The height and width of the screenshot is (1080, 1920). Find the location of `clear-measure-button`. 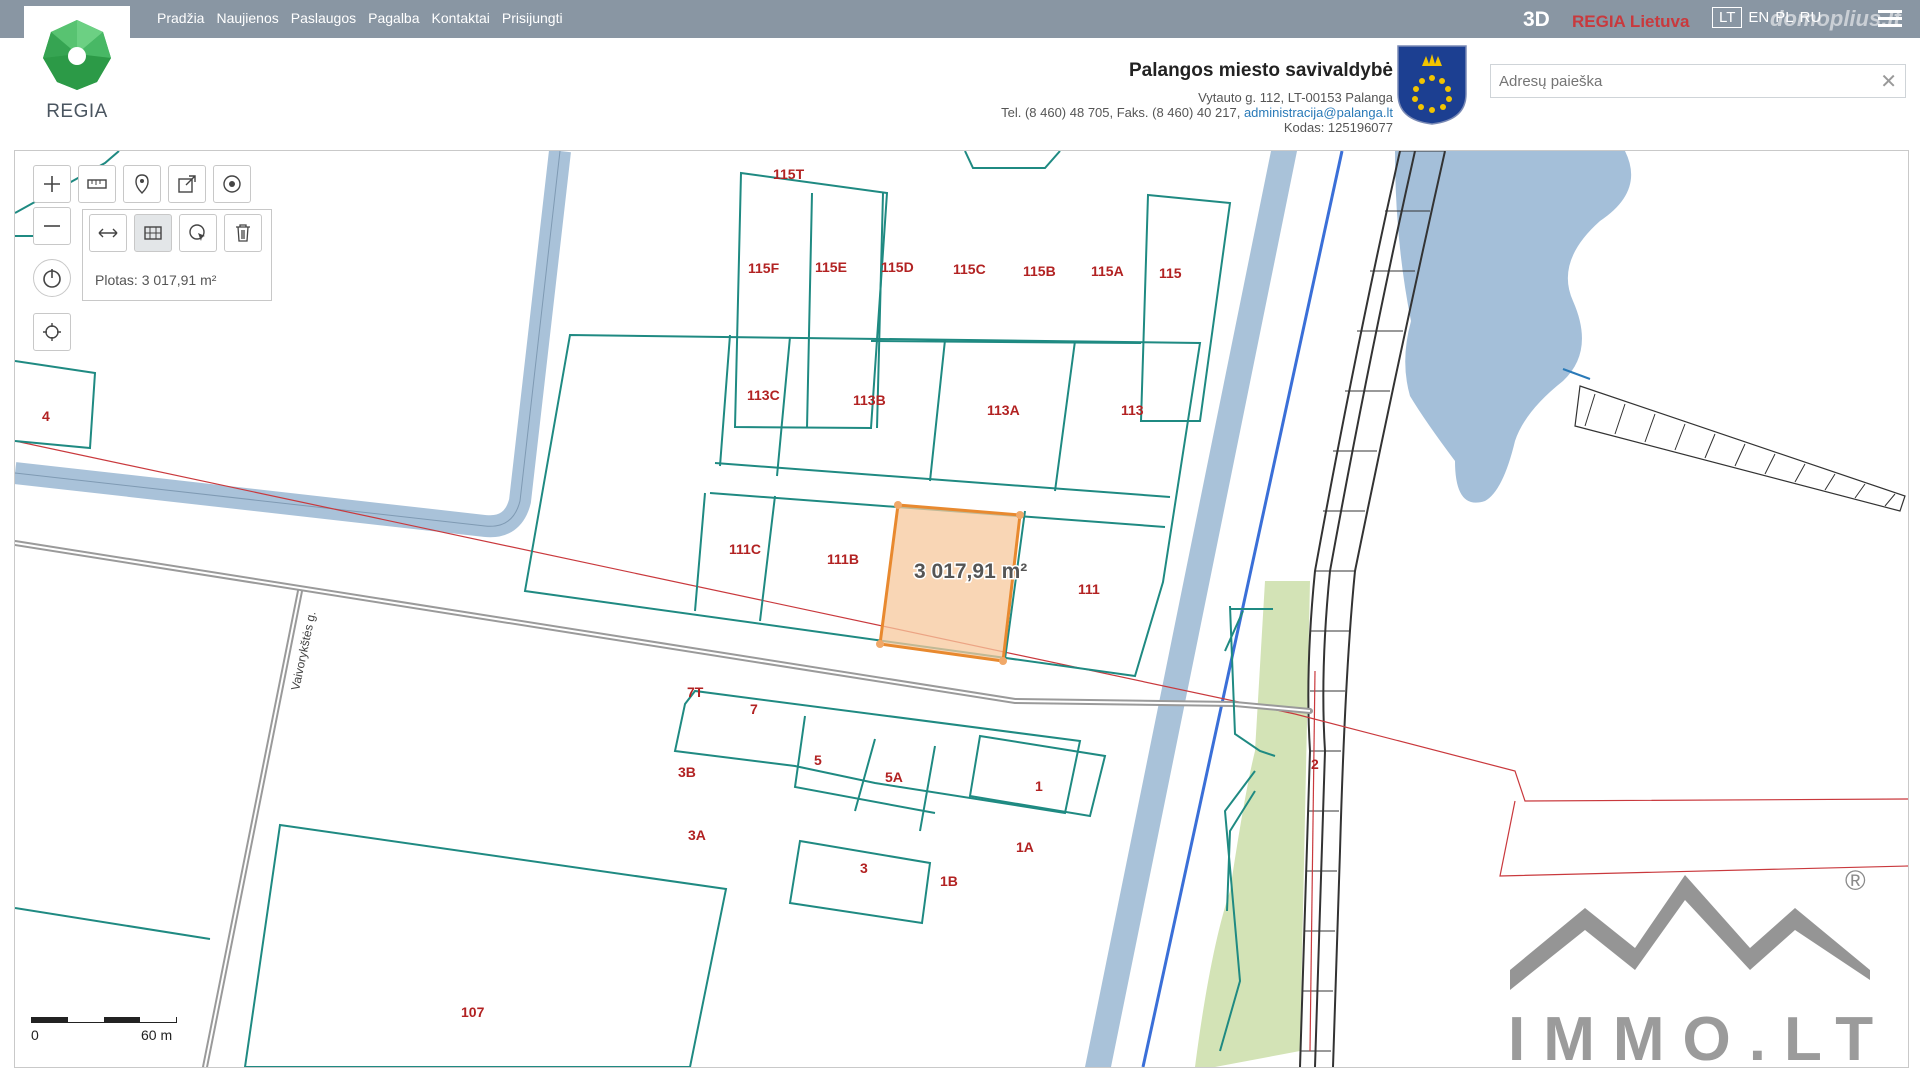

clear-measure-button is located at coordinates (243, 233).